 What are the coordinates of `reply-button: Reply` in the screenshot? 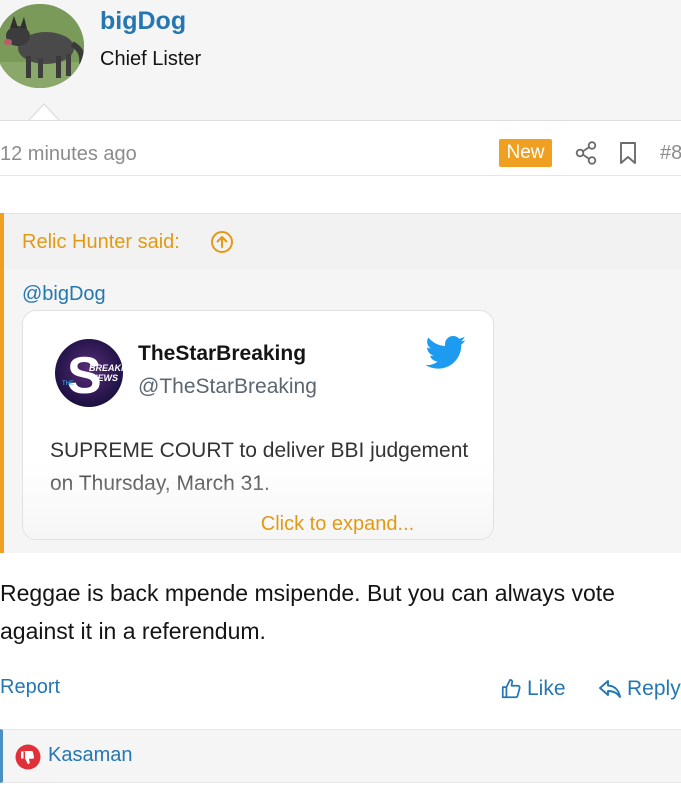 It's located at (639, 689).